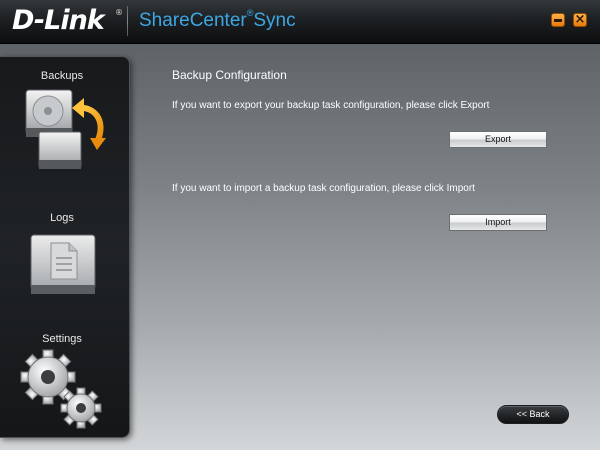  What do you see at coordinates (250, 13) in the screenshot?
I see `app-title-registered-mark: ®` at bounding box center [250, 13].